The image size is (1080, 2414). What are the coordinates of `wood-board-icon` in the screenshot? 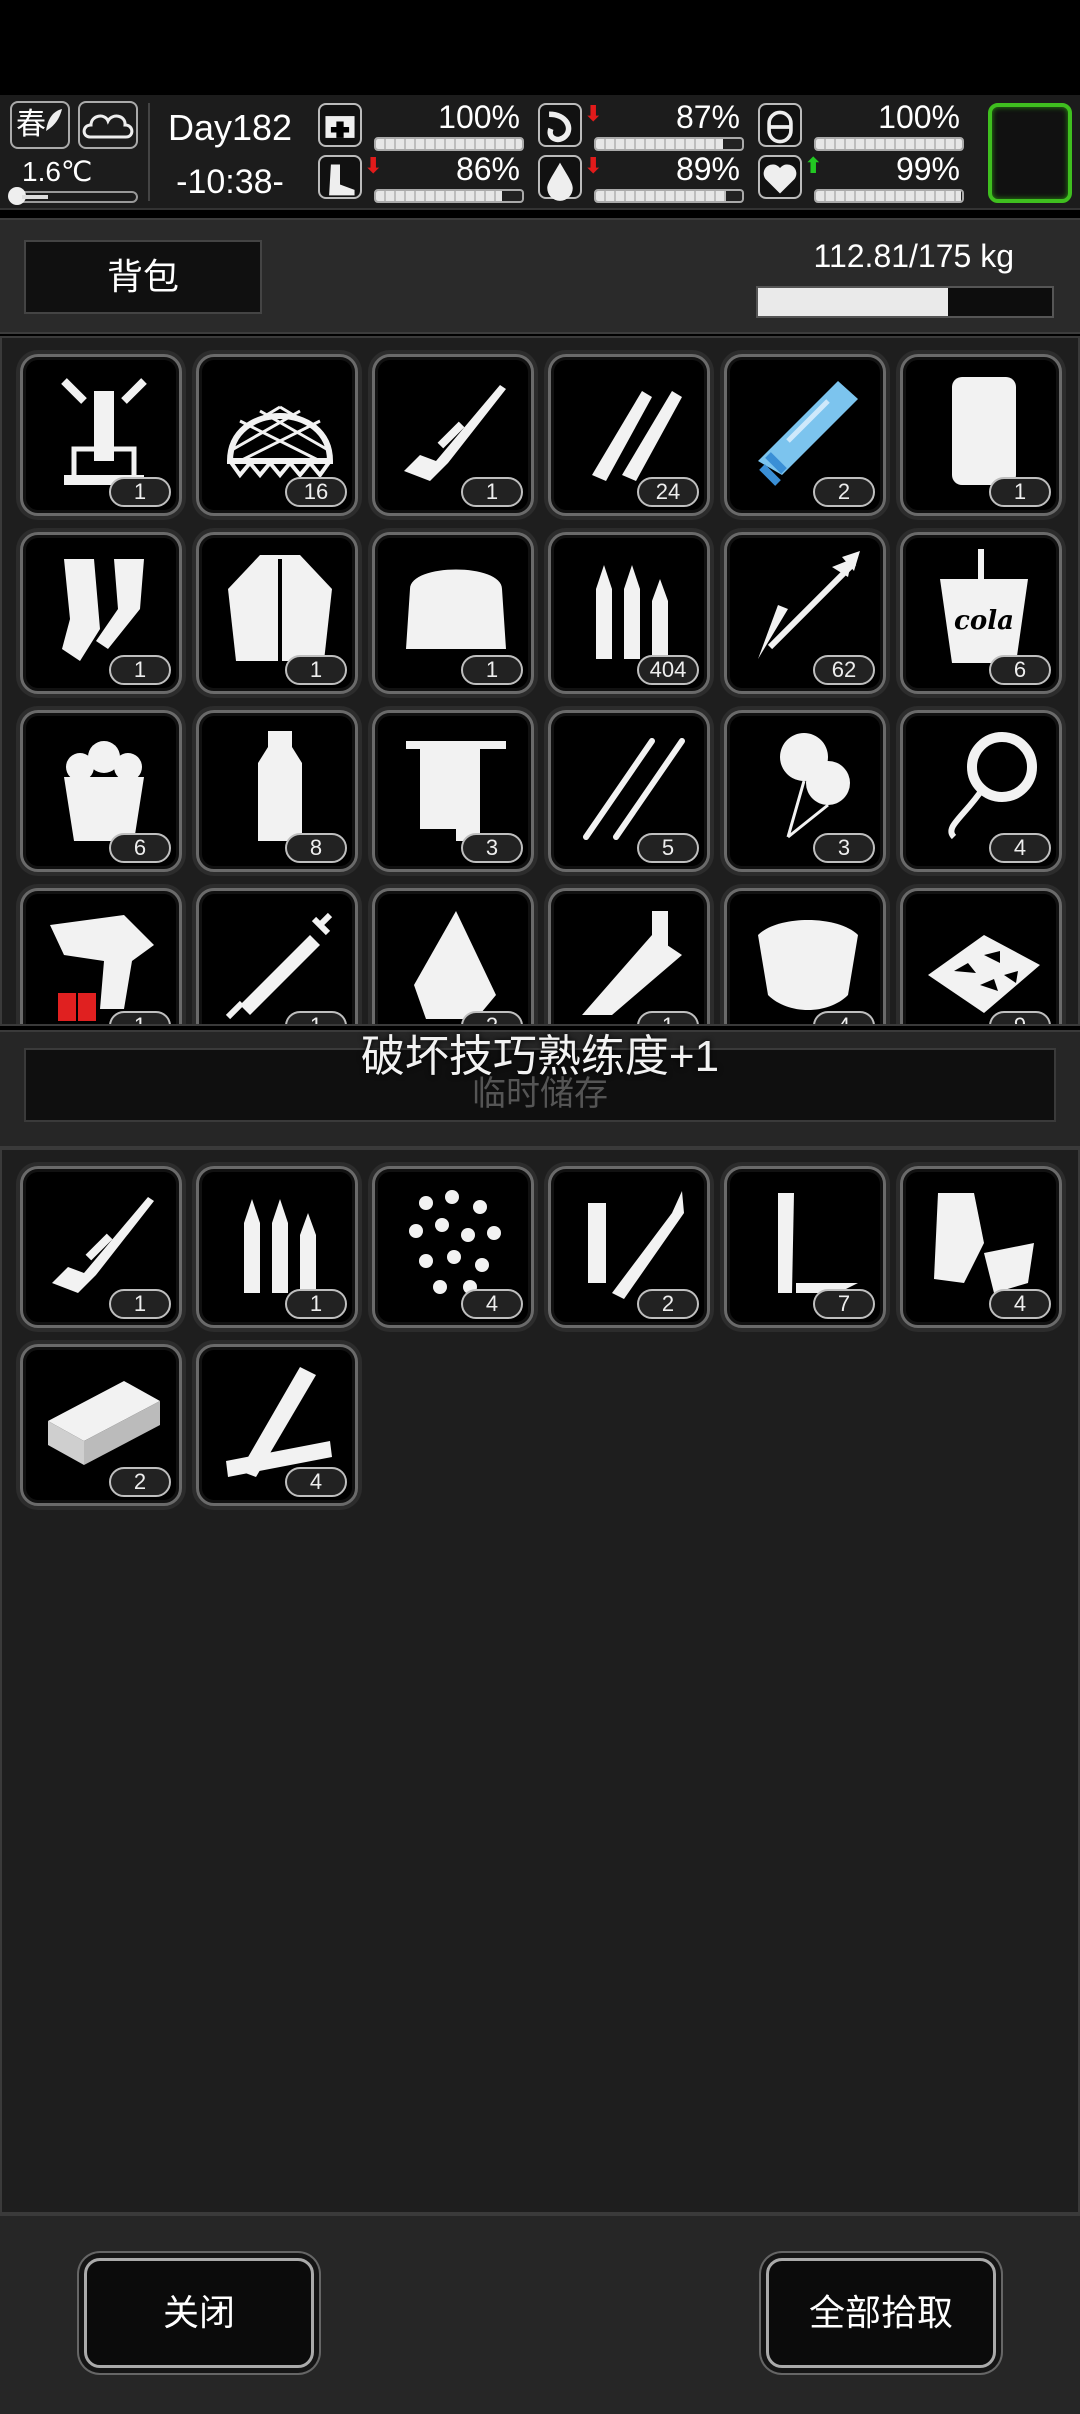 It's located at (104, 1423).